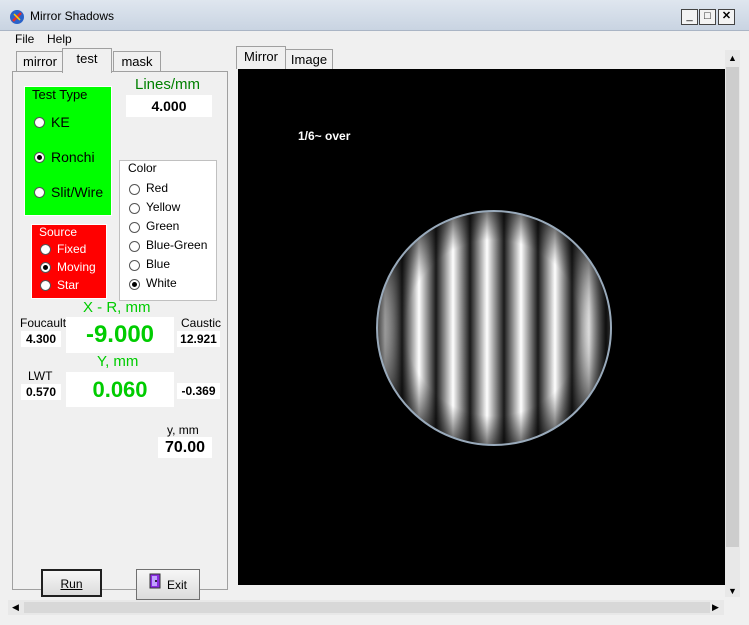 This screenshot has width=749, height=625. Describe the element at coordinates (374, 39) in the screenshot. I see `menu-bar: File Help` at that location.